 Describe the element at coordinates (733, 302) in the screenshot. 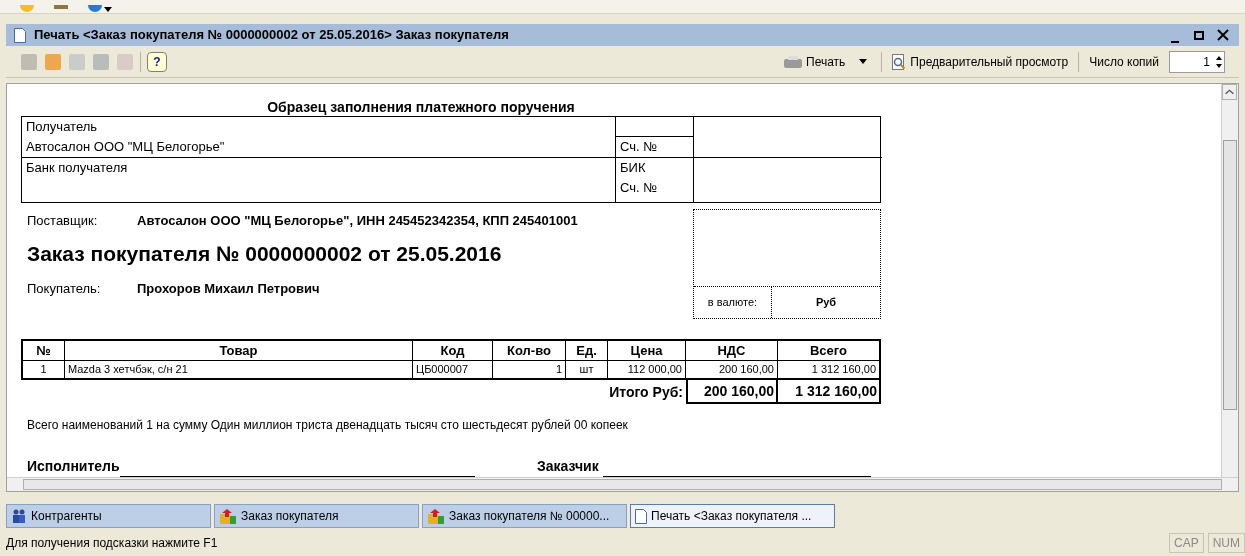

I see `currency-label: в валюте:` at that location.